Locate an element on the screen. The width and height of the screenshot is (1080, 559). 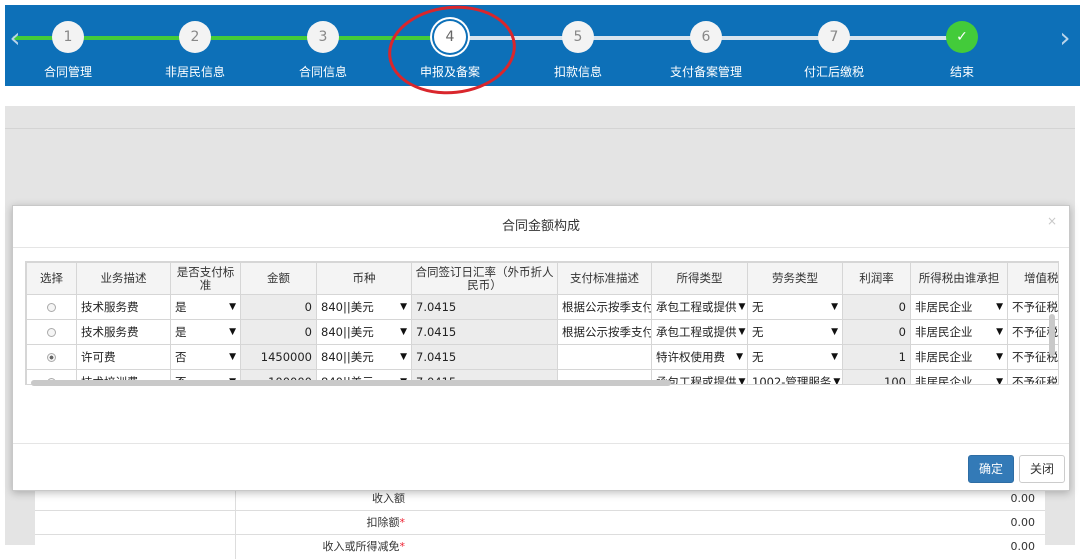
profit-rate: 100 is located at coordinates (895, 379).